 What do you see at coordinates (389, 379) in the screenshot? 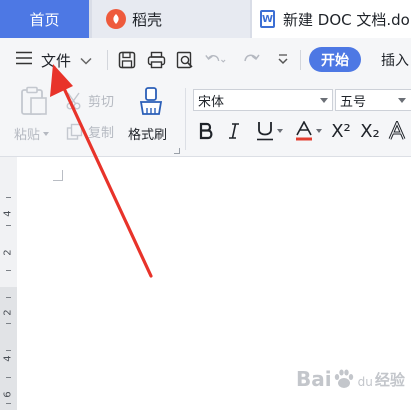
I see `watermark-text-right: 经验` at bounding box center [389, 379].